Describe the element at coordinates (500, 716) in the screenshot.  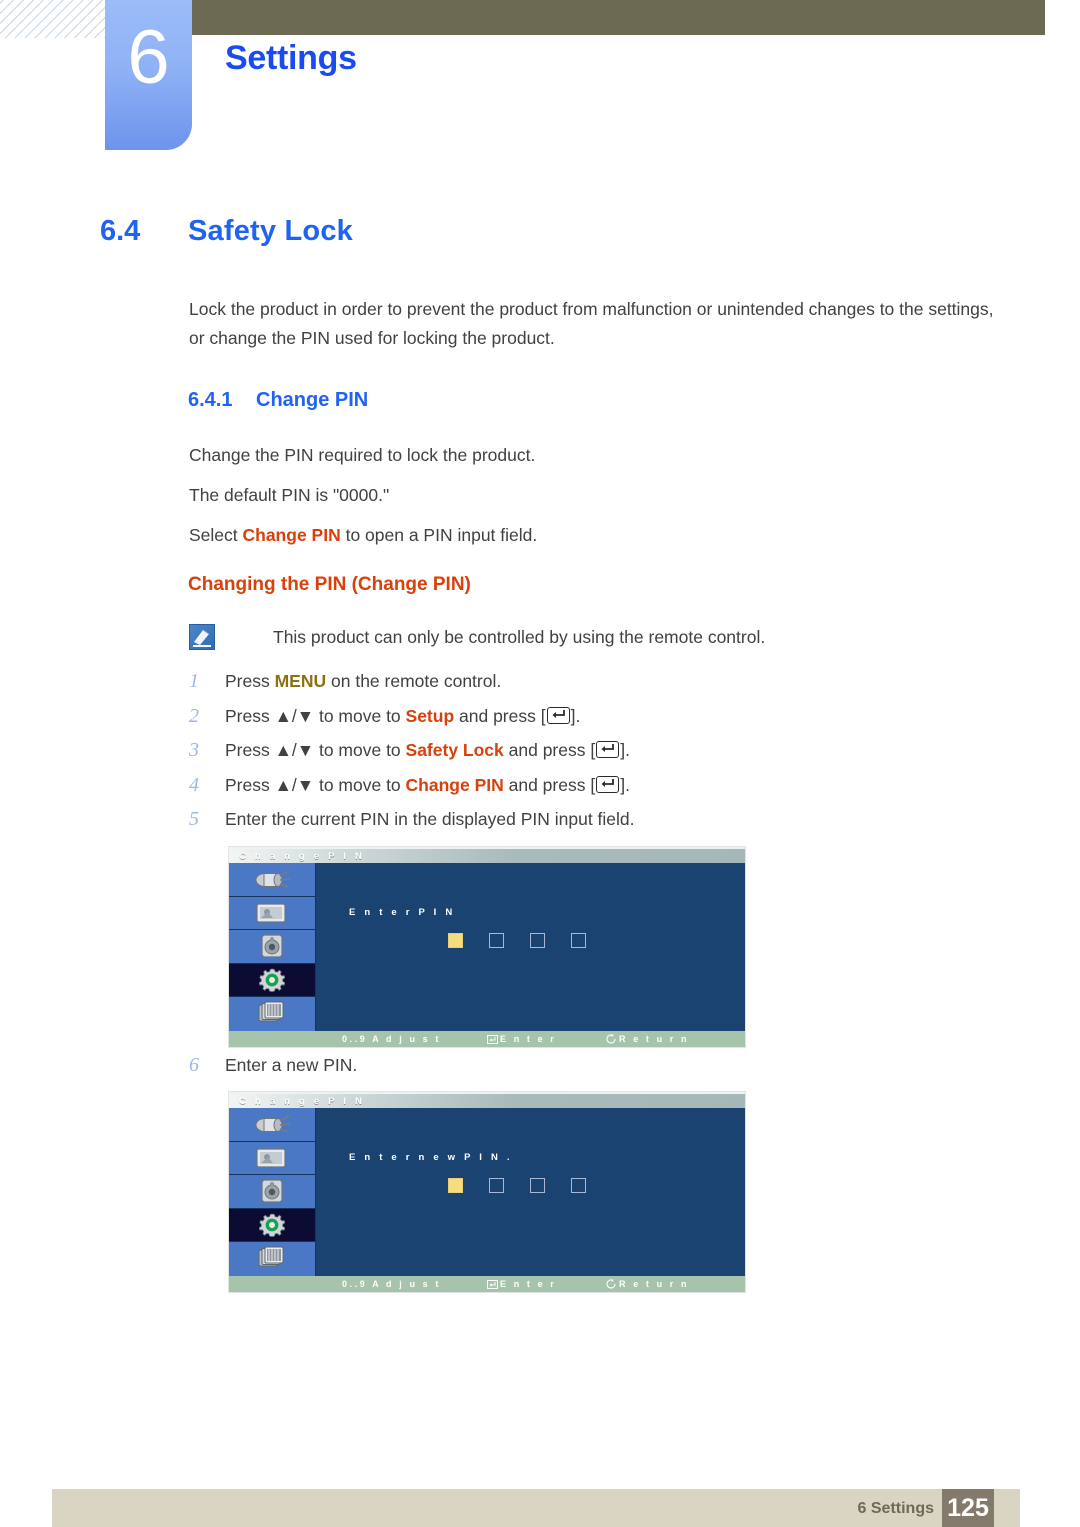
I see `step-2-post: and press [` at that location.